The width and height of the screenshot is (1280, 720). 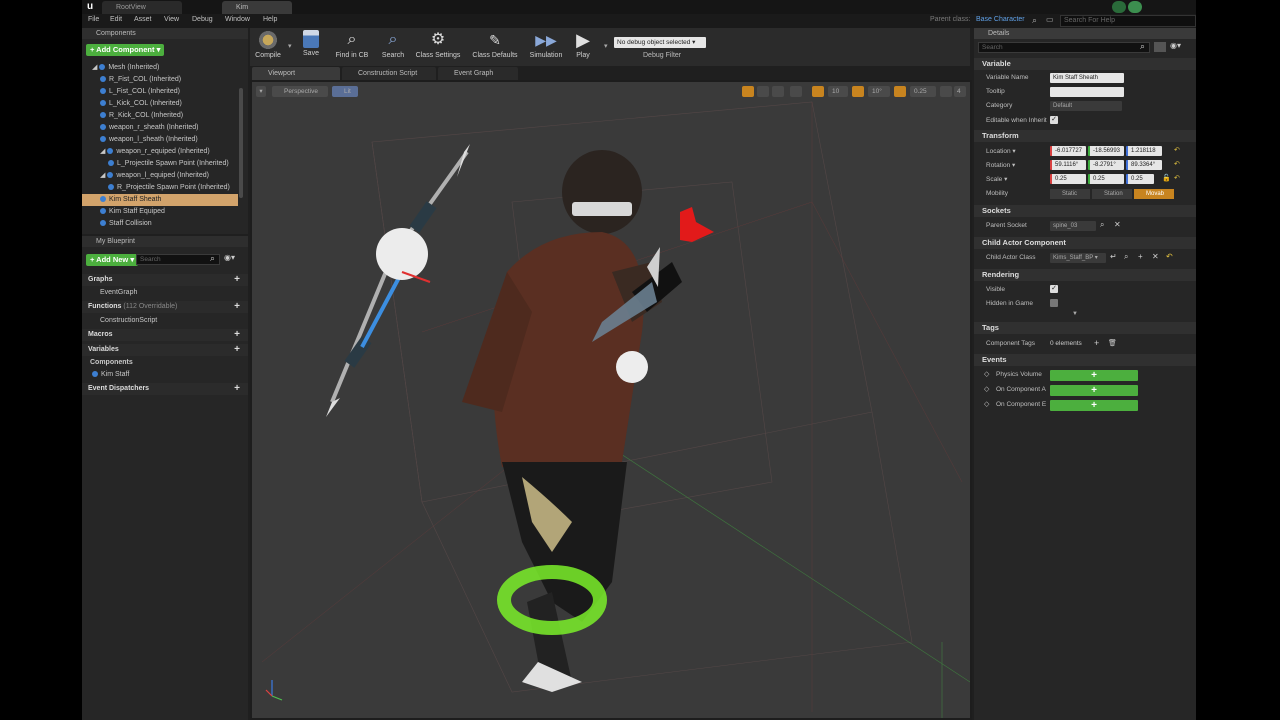 What do you see at coordinates (1085, 328) in the screenshot?
I see `tags-section: Tags` at bounding box center [1085, 328].